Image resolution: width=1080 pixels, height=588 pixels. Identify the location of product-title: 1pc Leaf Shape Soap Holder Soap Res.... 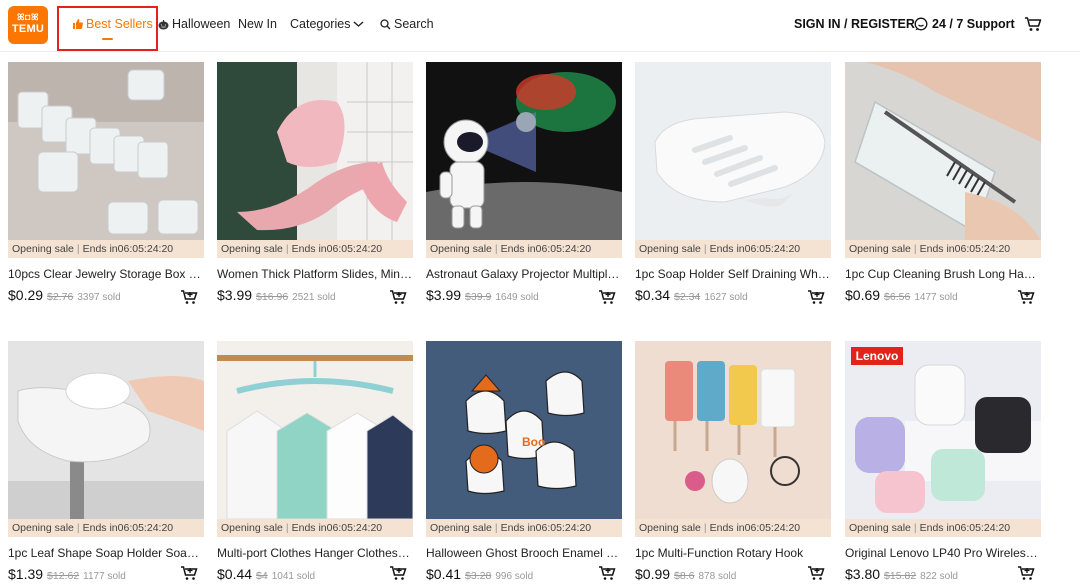
(106, 553).